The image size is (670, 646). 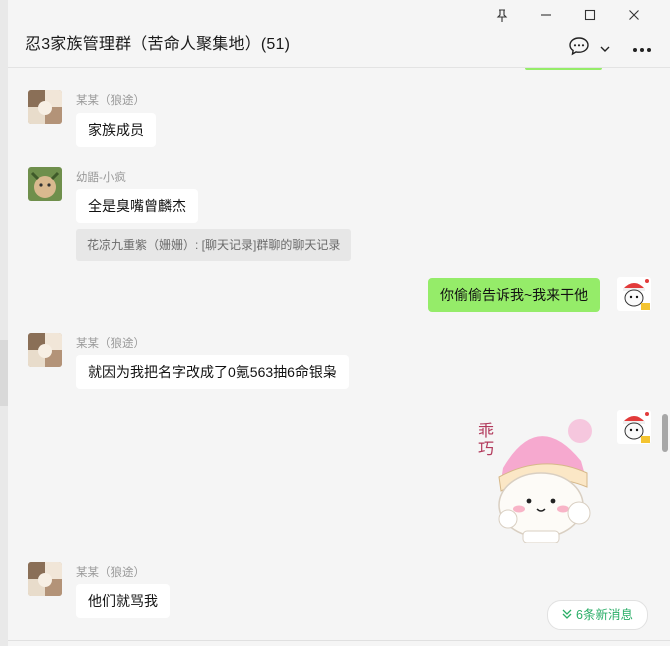 What do you see at coordinates (567, 615) in the screenshot?
I see `double-chevron-down-icon` at bounding box center [567, 615].